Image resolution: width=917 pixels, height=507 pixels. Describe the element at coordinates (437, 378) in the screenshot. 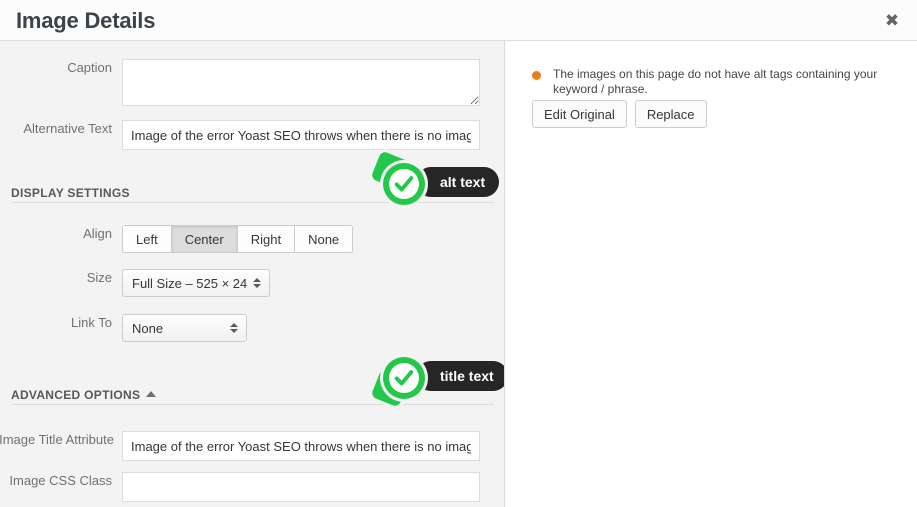

I see `annotation-title-text: title text` at that location.